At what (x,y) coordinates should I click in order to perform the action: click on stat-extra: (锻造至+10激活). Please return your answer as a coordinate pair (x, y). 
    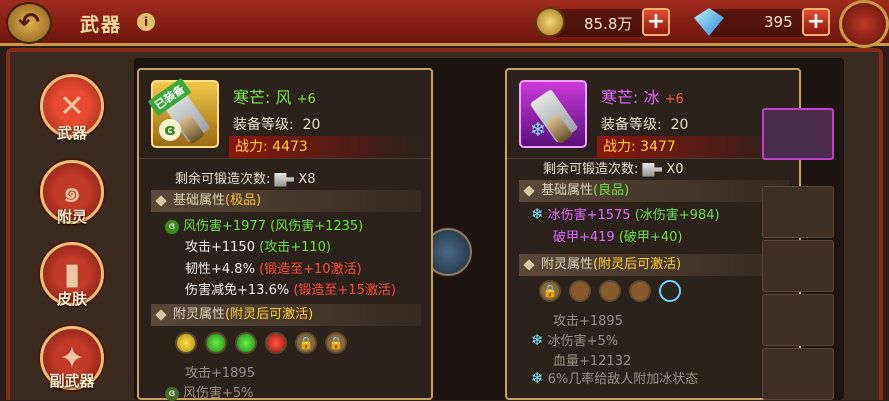
    Looking at the image, I should click on (310, 269).